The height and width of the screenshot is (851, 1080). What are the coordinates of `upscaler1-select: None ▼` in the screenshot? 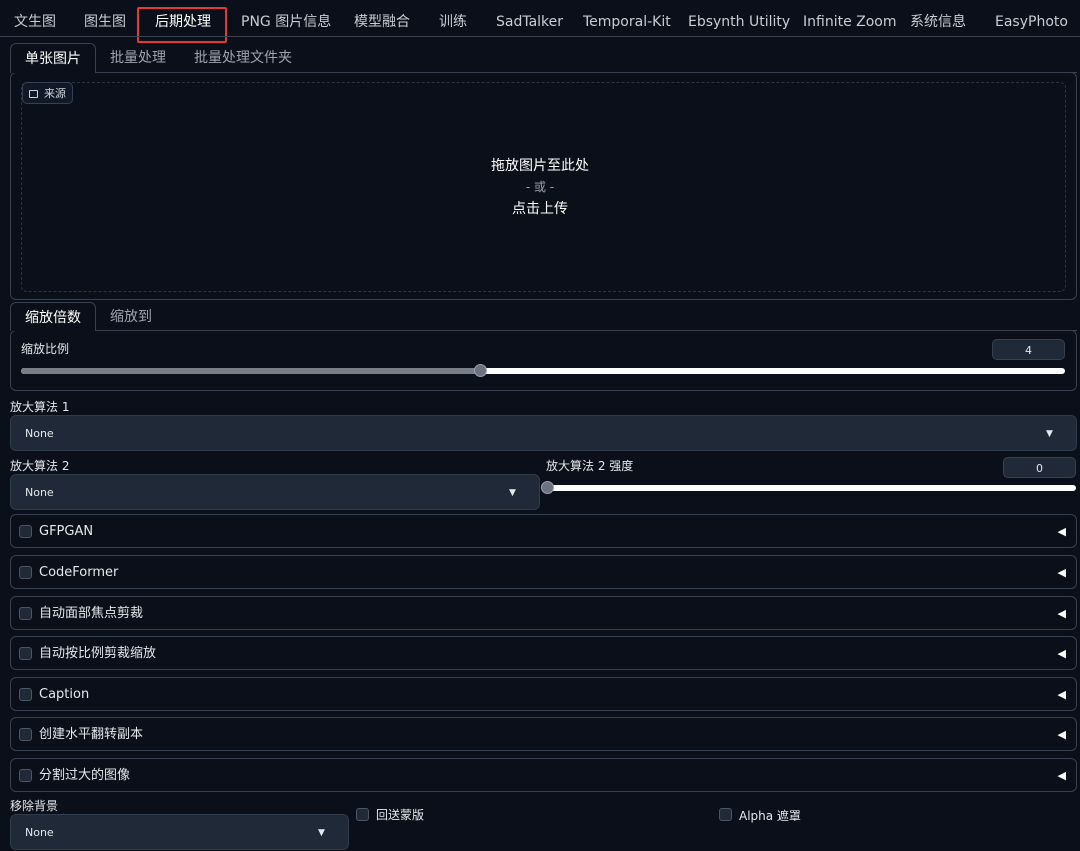 It's located at (543, 433).